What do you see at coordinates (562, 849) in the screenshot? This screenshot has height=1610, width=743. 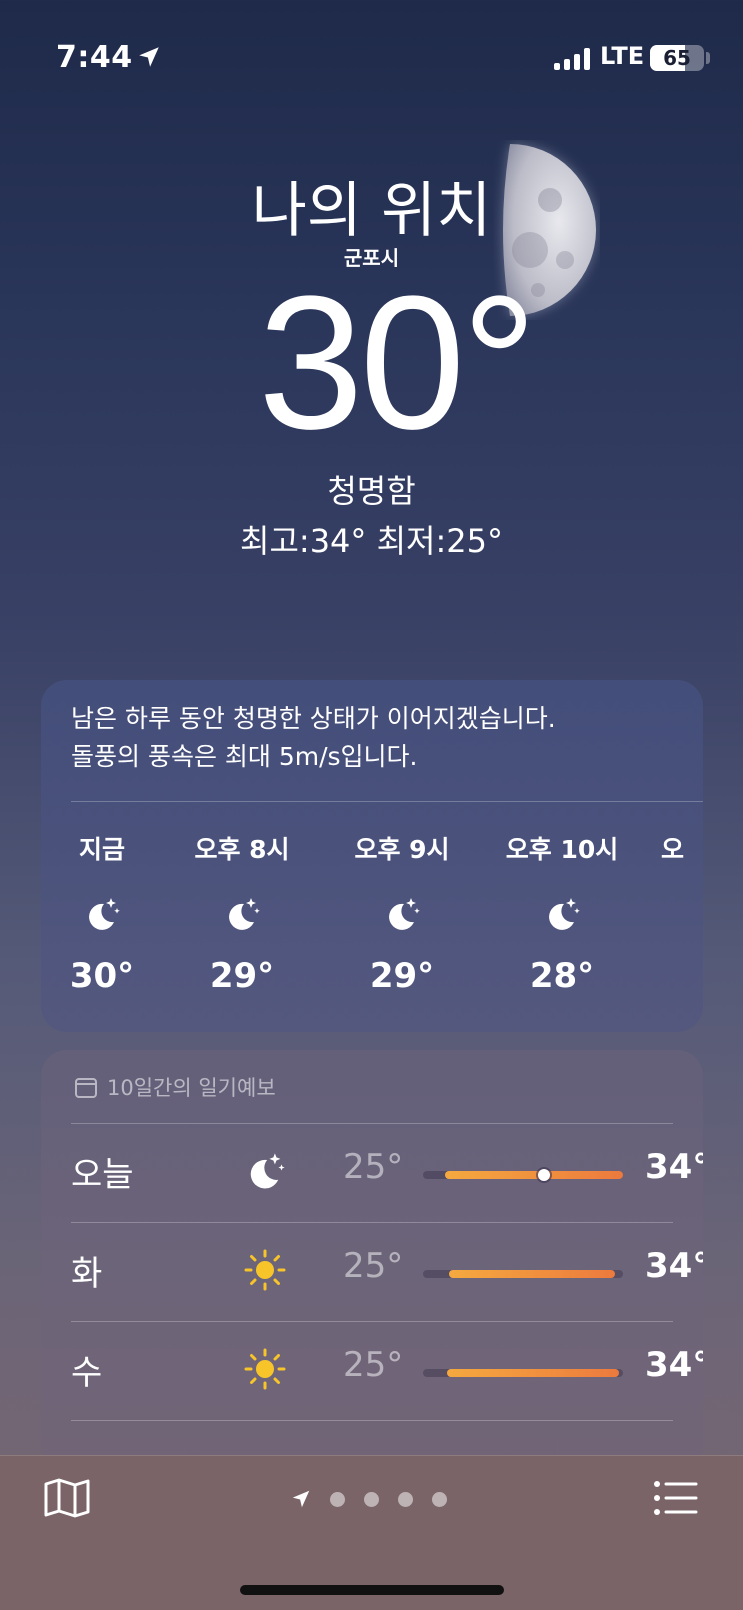 I see `hour-label: 오후 10시` at bounding box center [562, 849].